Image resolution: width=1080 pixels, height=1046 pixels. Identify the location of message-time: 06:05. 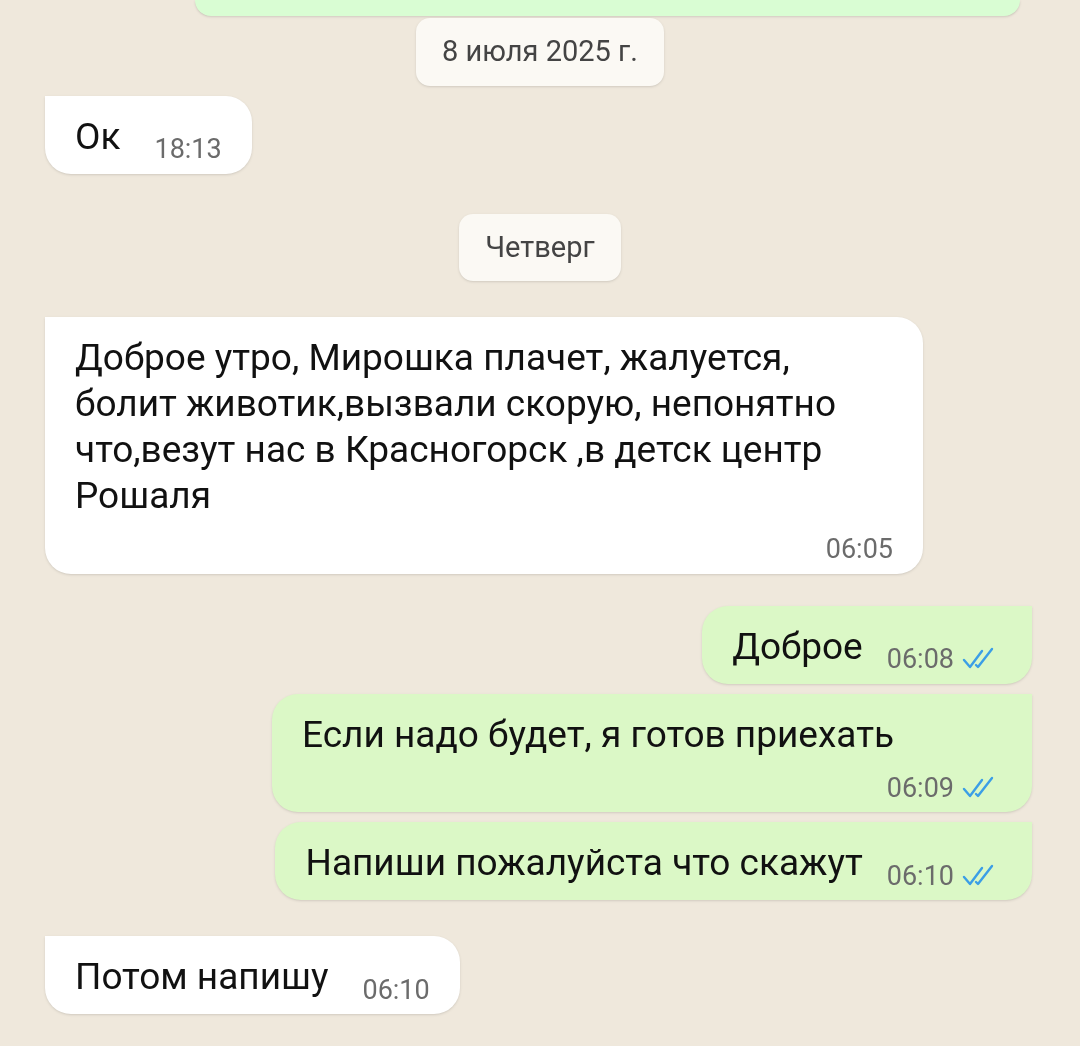
(858, 549).